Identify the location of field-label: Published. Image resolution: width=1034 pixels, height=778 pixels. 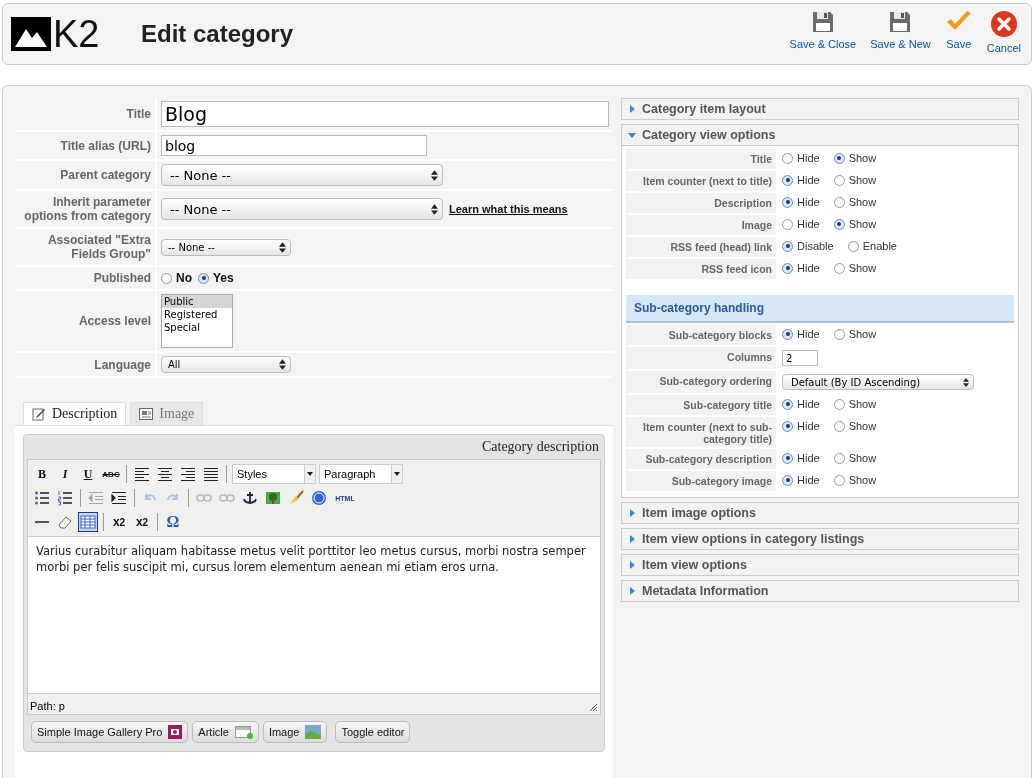
(86, 278).